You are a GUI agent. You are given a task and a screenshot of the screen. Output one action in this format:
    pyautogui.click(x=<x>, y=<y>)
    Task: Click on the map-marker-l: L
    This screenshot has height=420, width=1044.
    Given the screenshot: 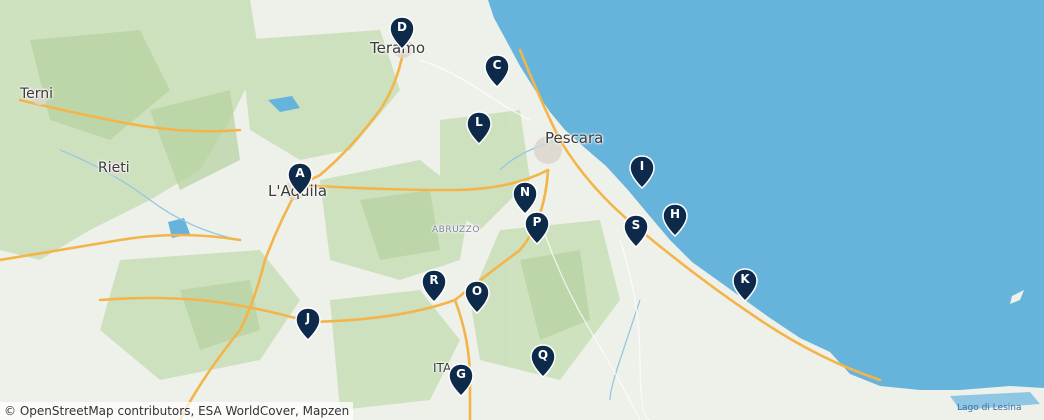 What is the action you would take?
    pyautogui.click(x=479, y=128)
    